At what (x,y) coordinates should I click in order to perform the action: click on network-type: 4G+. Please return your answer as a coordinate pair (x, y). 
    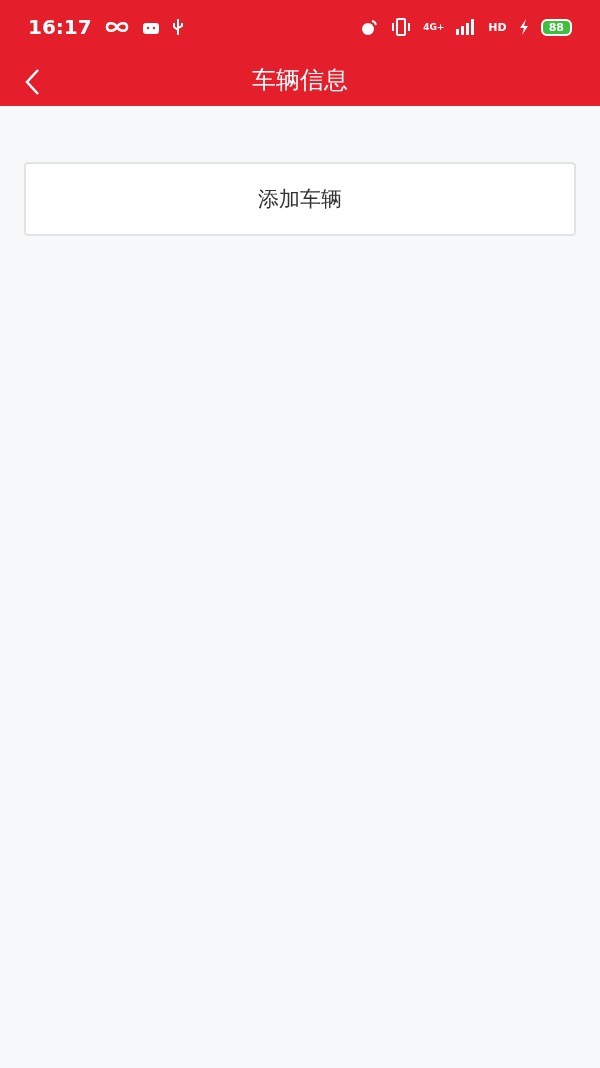
    Looking at the image, I should click on (434, 27).